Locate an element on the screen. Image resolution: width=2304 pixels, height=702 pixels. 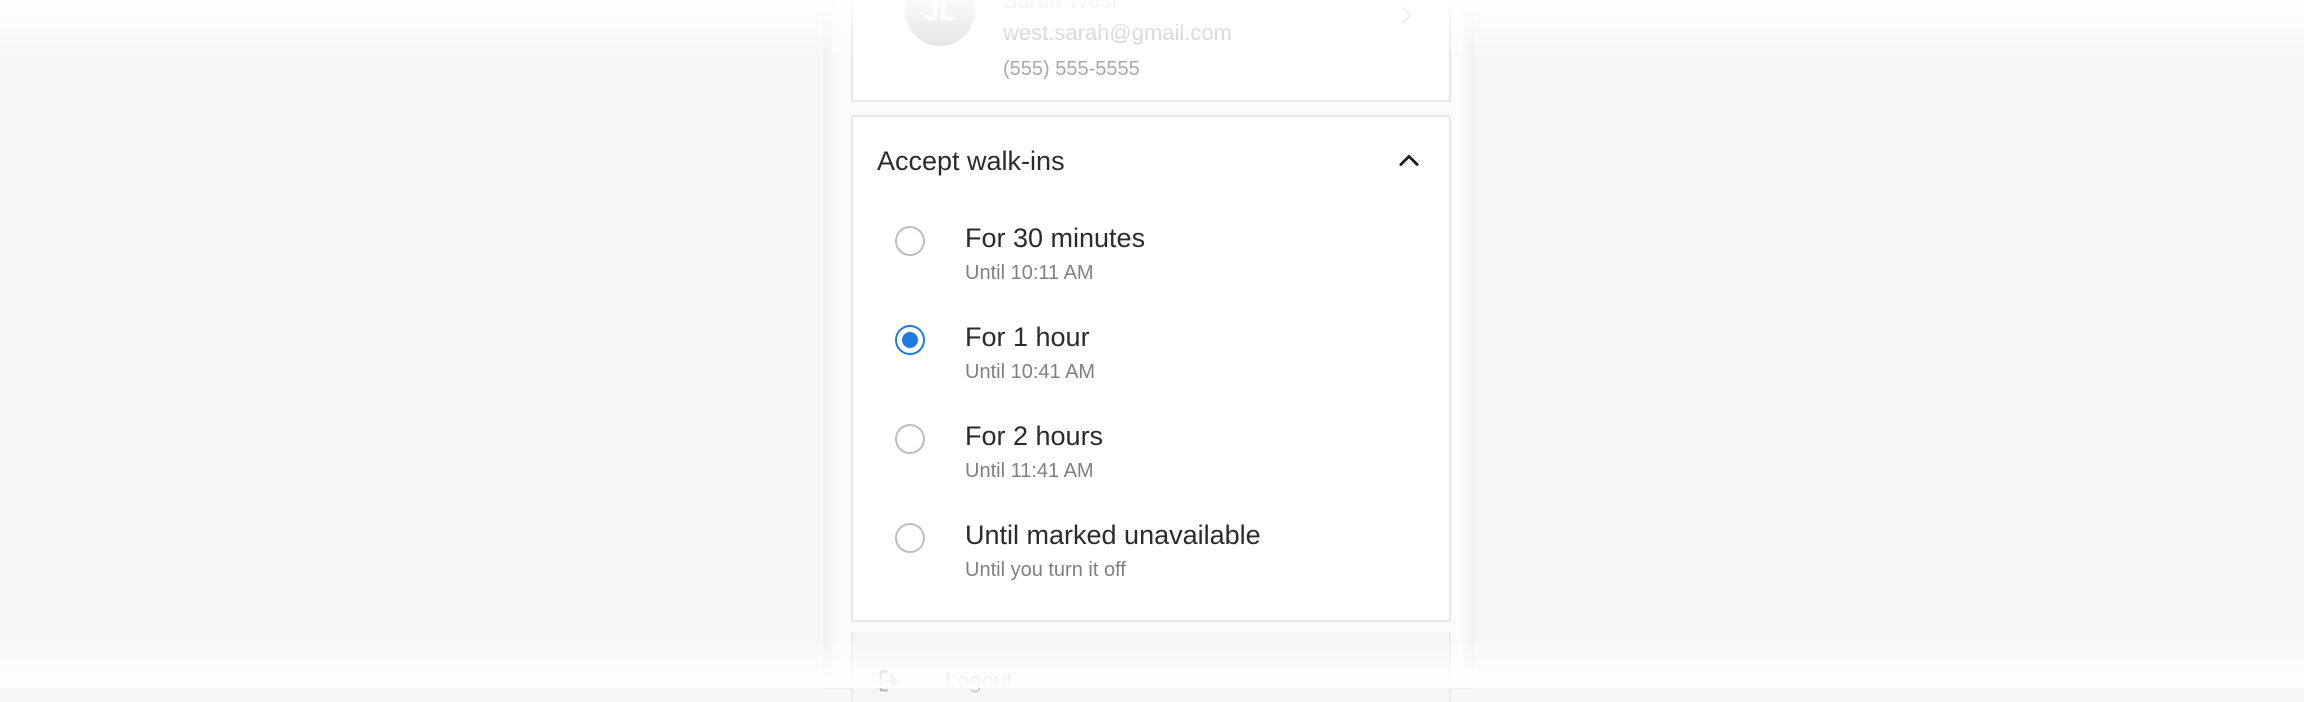
walk-ins-title: Accept walk-ins is located at coordinates (971, 161).